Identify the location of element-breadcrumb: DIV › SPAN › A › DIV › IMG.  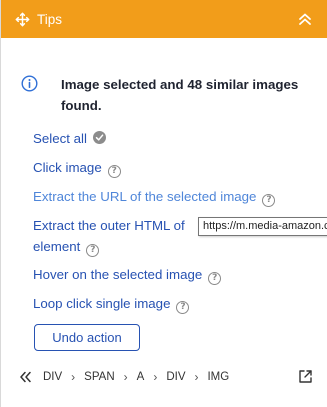
(124, 377).